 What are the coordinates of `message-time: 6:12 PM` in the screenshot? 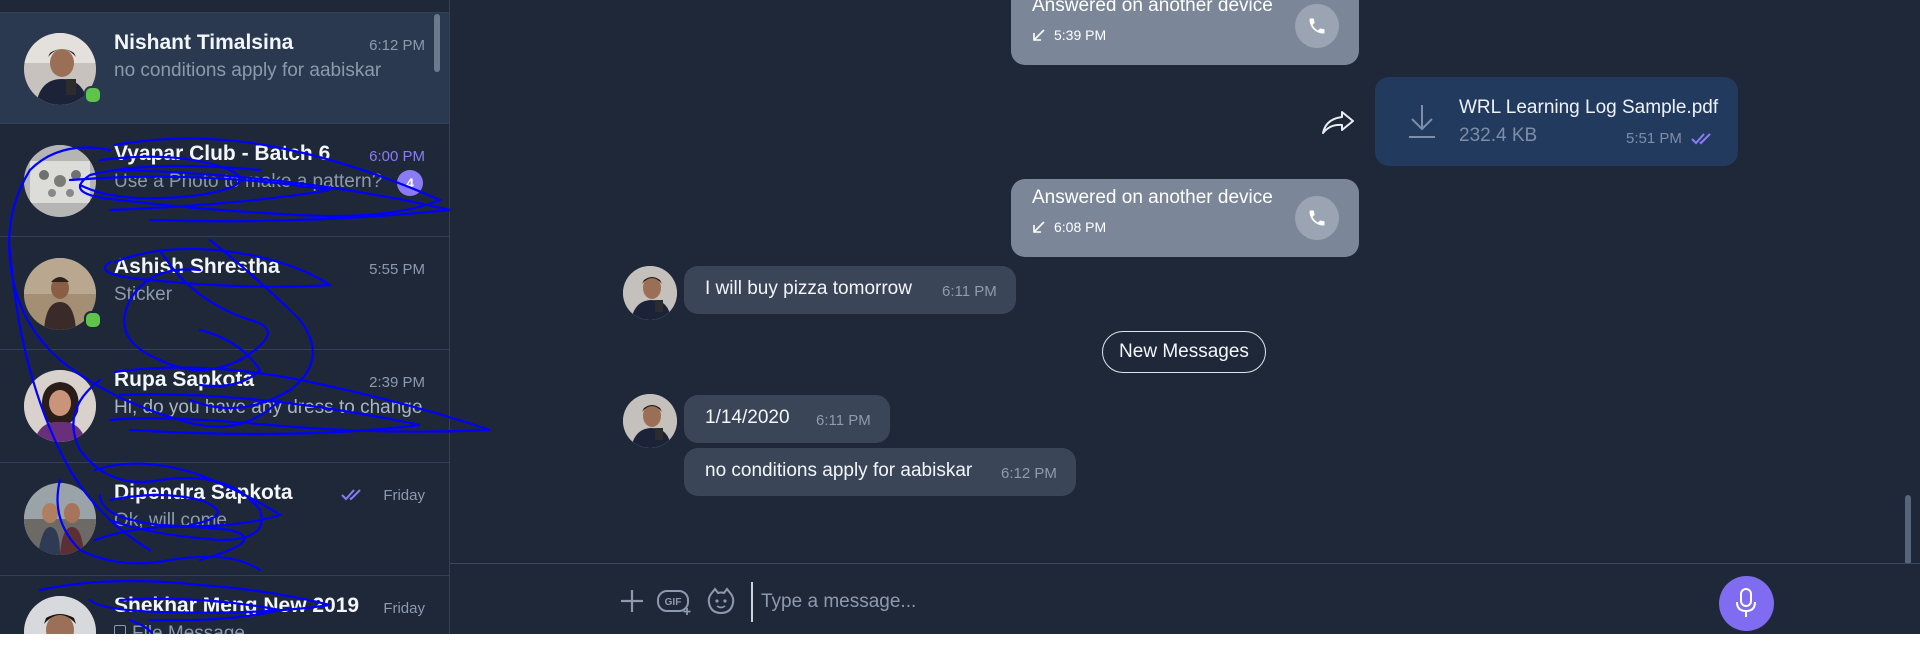 It's located at (1029, 473).